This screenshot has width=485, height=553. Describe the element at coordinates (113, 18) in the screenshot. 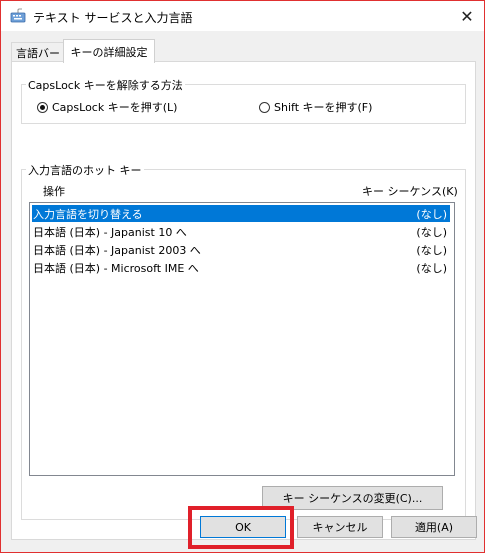

I see `window-title: テキスト サービスと入力言語` at that location.